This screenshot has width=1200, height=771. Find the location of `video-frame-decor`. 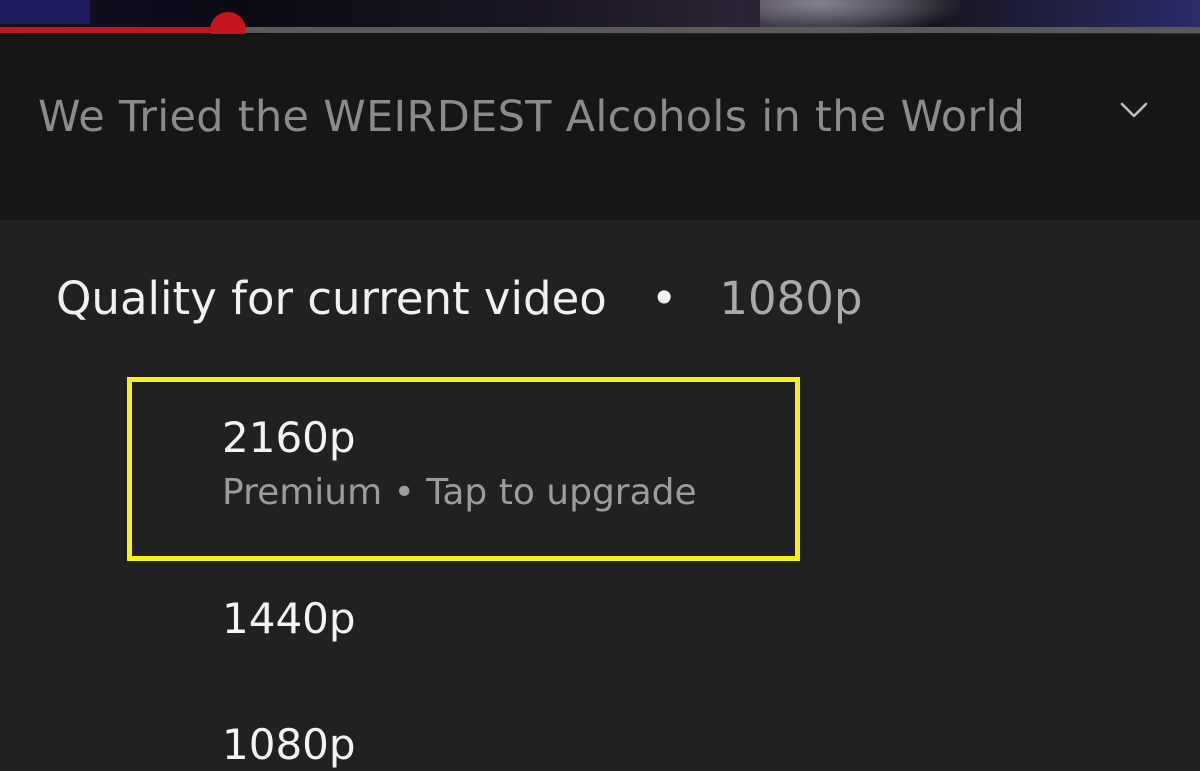

video-frame-decor is located at coordinates (45, 12).